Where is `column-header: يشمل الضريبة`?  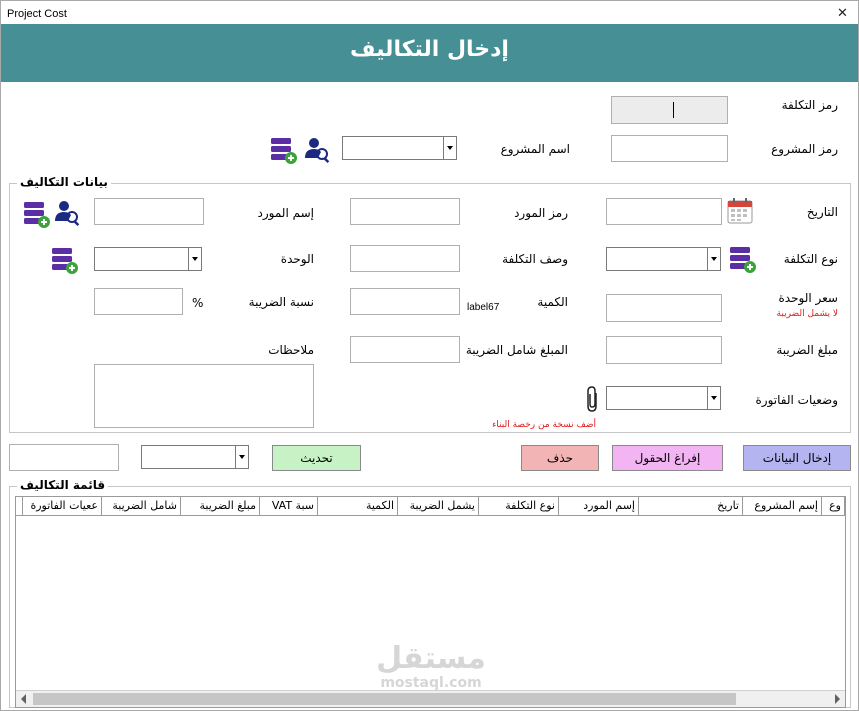
column-header: يشمل الضريبة is located at coordinates (438, 506).